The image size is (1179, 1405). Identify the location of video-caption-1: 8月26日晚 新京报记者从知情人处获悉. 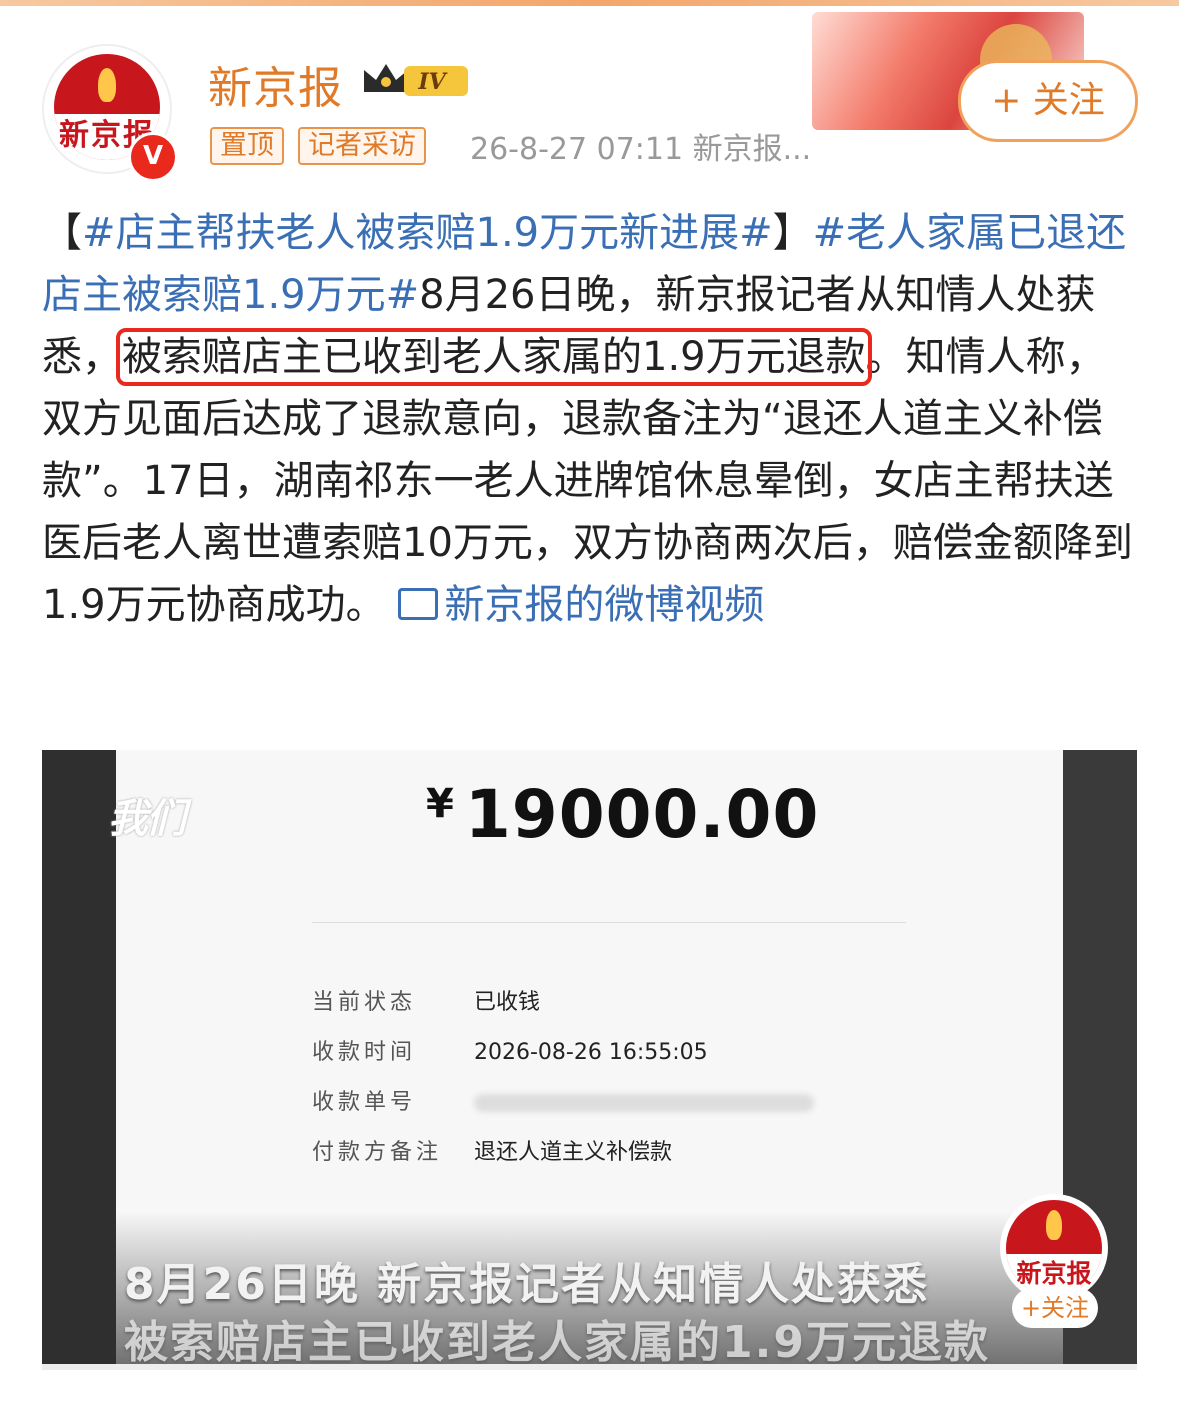
(527, 1284).